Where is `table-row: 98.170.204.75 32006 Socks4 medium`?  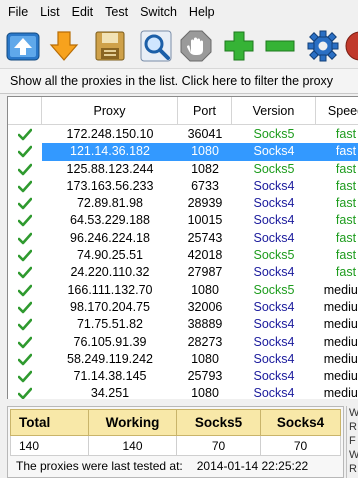 table-row: 98.170.204.75 32006 Socks4 medium is located at coordinates (183, 307).